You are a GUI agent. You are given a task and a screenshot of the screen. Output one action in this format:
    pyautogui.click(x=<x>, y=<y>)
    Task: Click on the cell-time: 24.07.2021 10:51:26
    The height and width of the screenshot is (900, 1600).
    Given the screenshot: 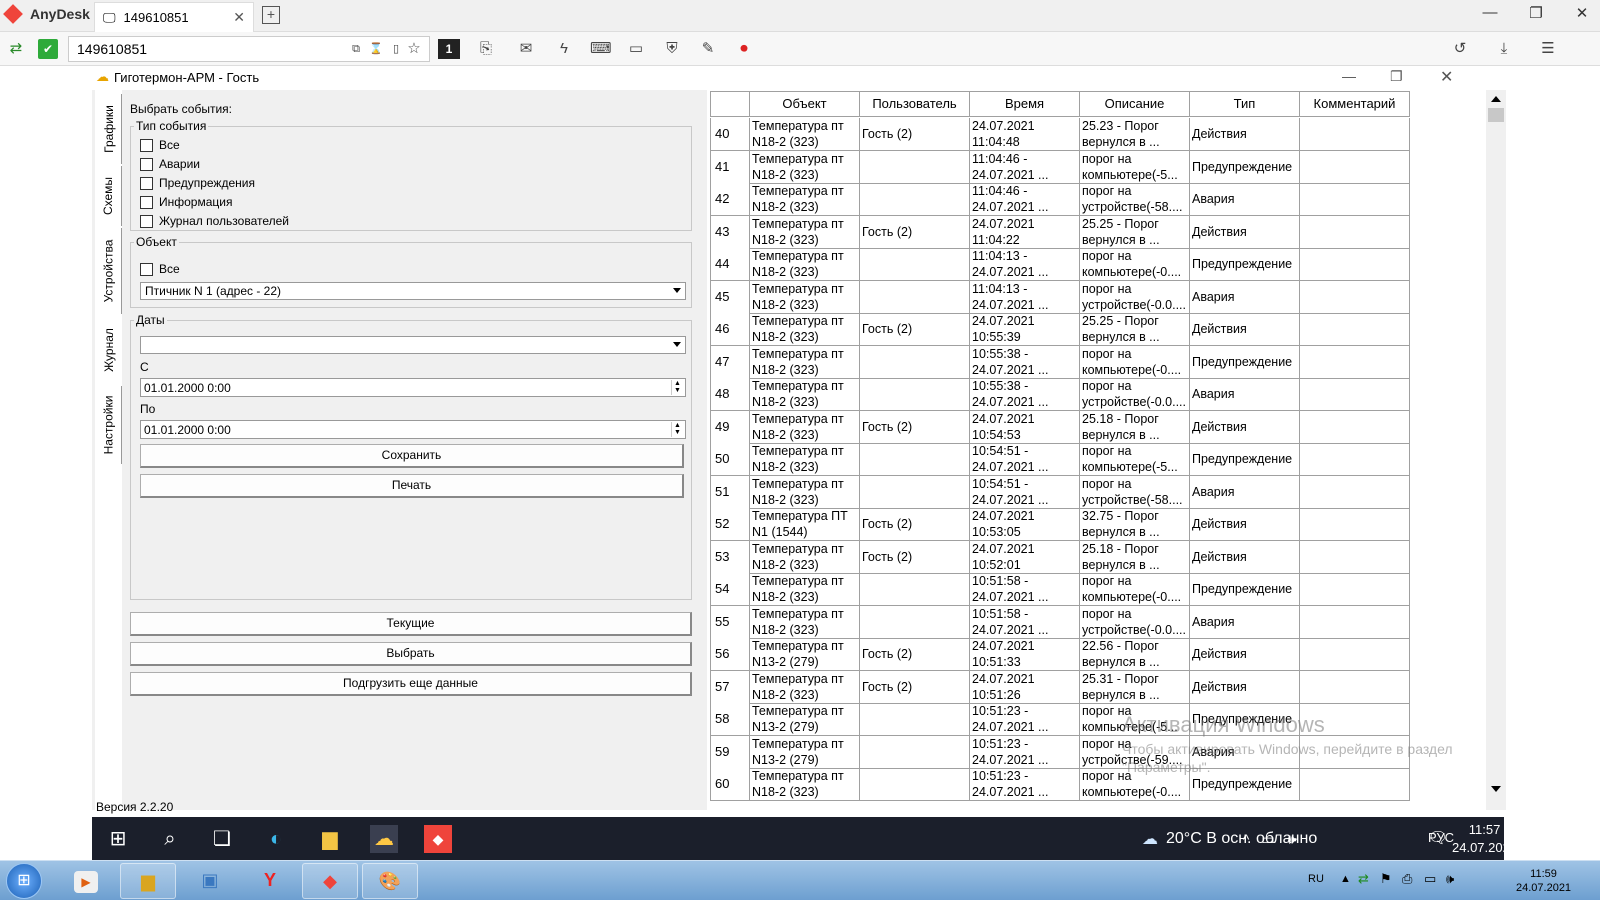 What is the action you would take?
    pyautogui.click(x=1025, y=687)
    